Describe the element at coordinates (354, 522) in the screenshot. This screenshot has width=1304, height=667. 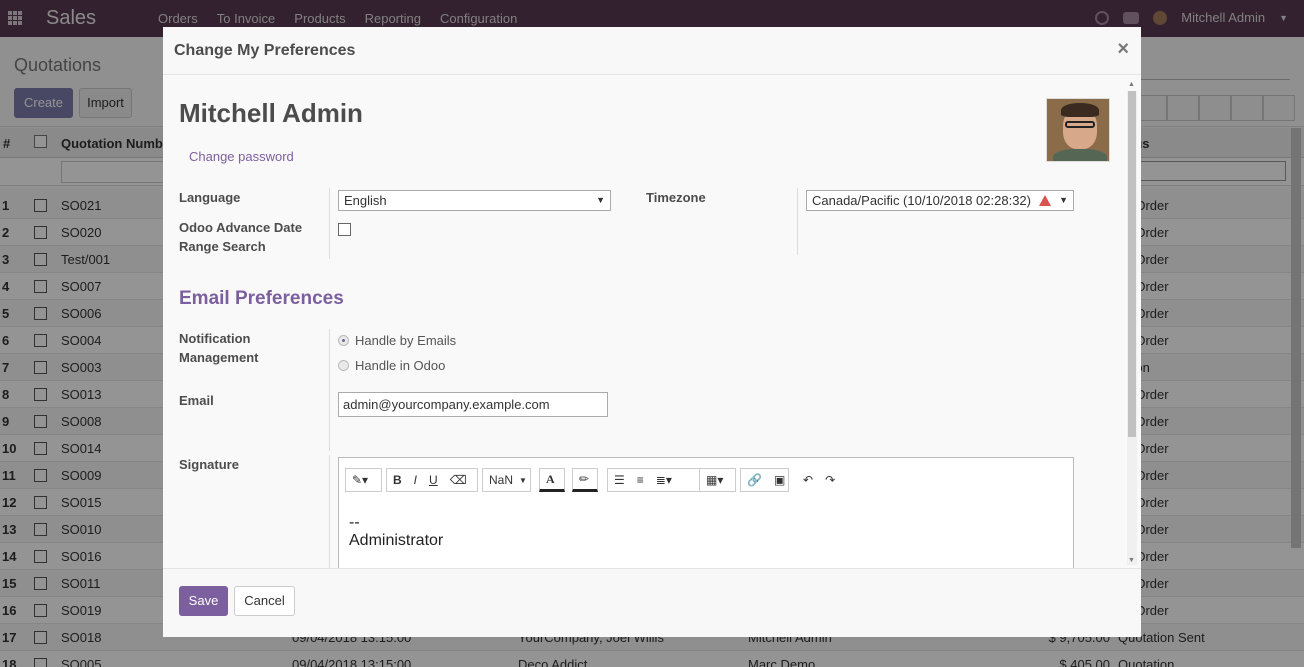
I see `signature-line-1: --` at that location.